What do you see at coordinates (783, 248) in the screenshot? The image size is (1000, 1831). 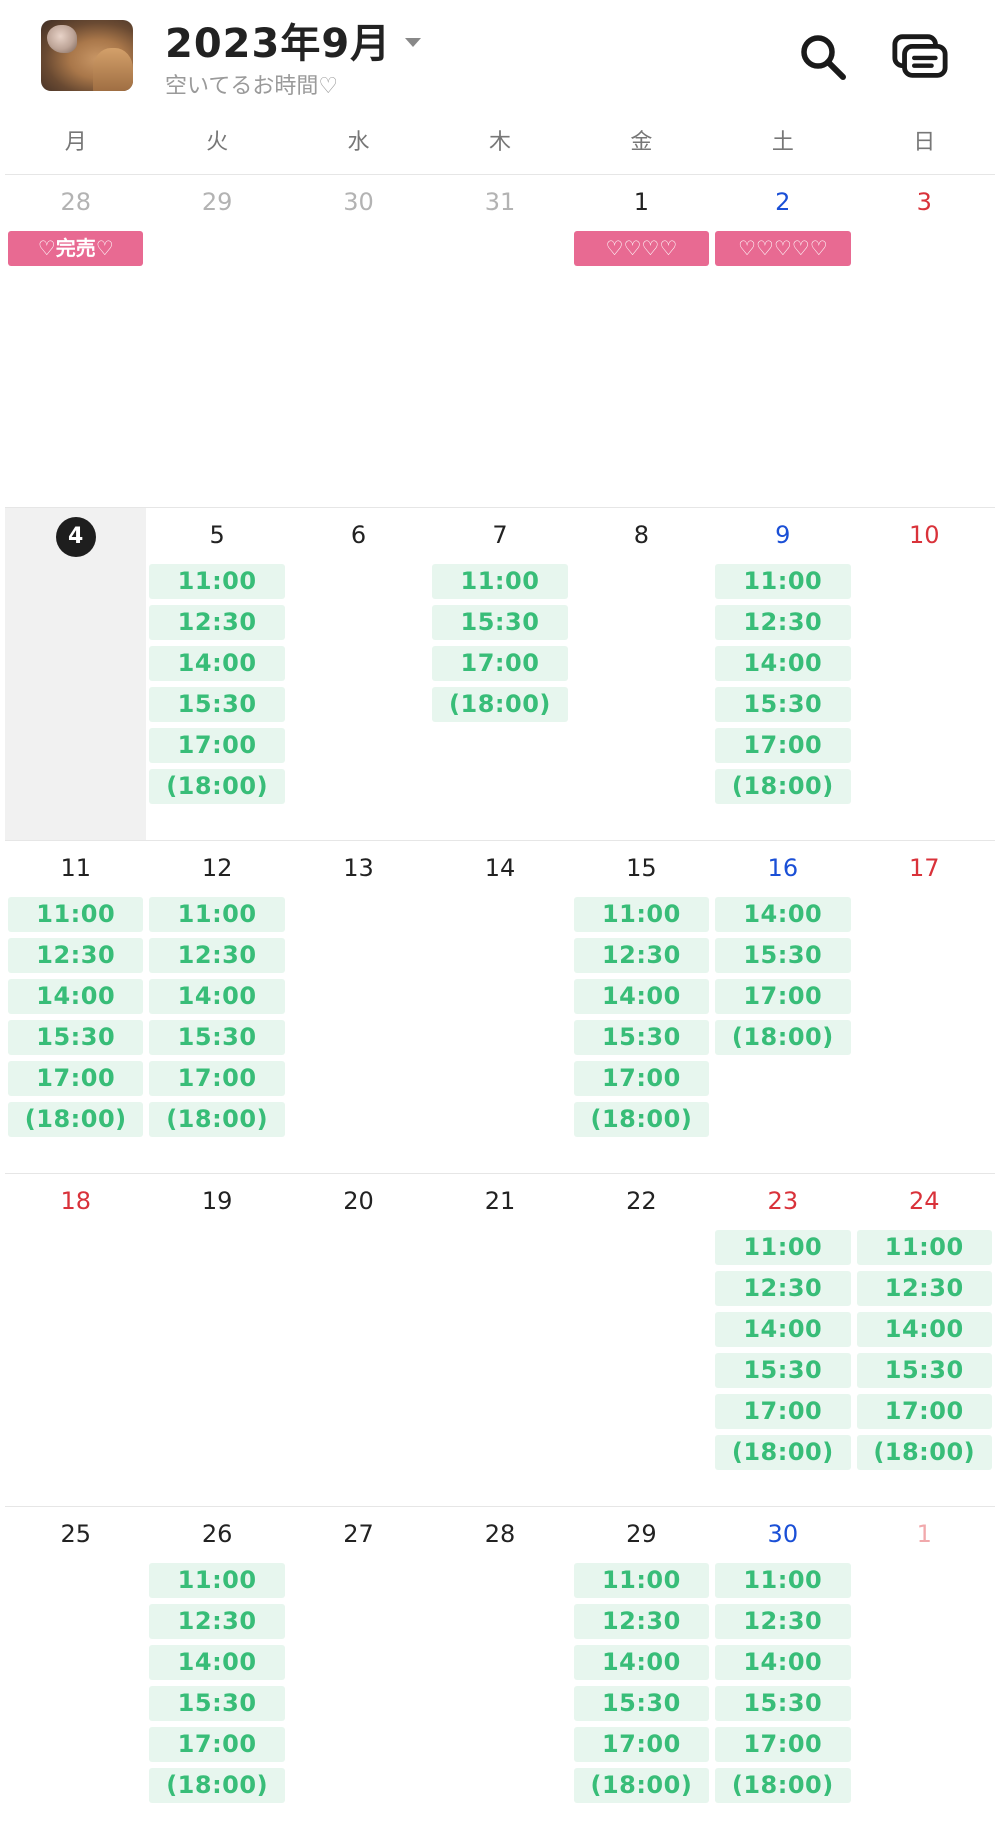 I see `event-tag: ♡♡♡♡♡` at bounding box center [783, 248].